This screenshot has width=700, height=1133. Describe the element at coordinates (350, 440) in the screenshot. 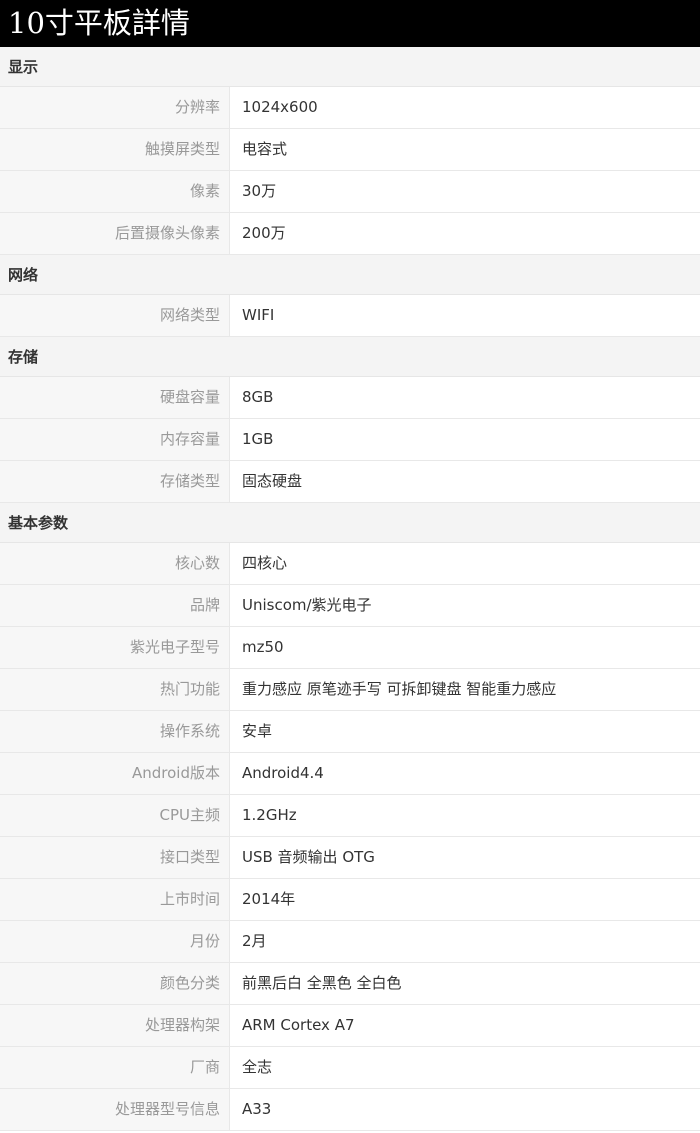

I see `spec-row: 内存容量 1GB` at that location.